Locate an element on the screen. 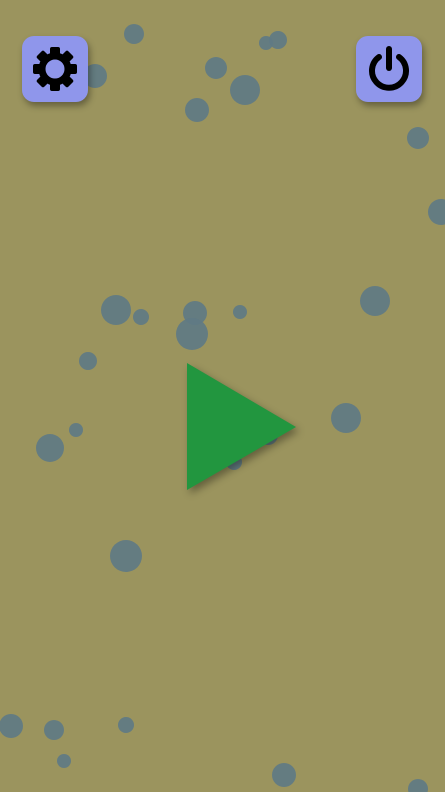  play-button is located at coordinates (242, 427).